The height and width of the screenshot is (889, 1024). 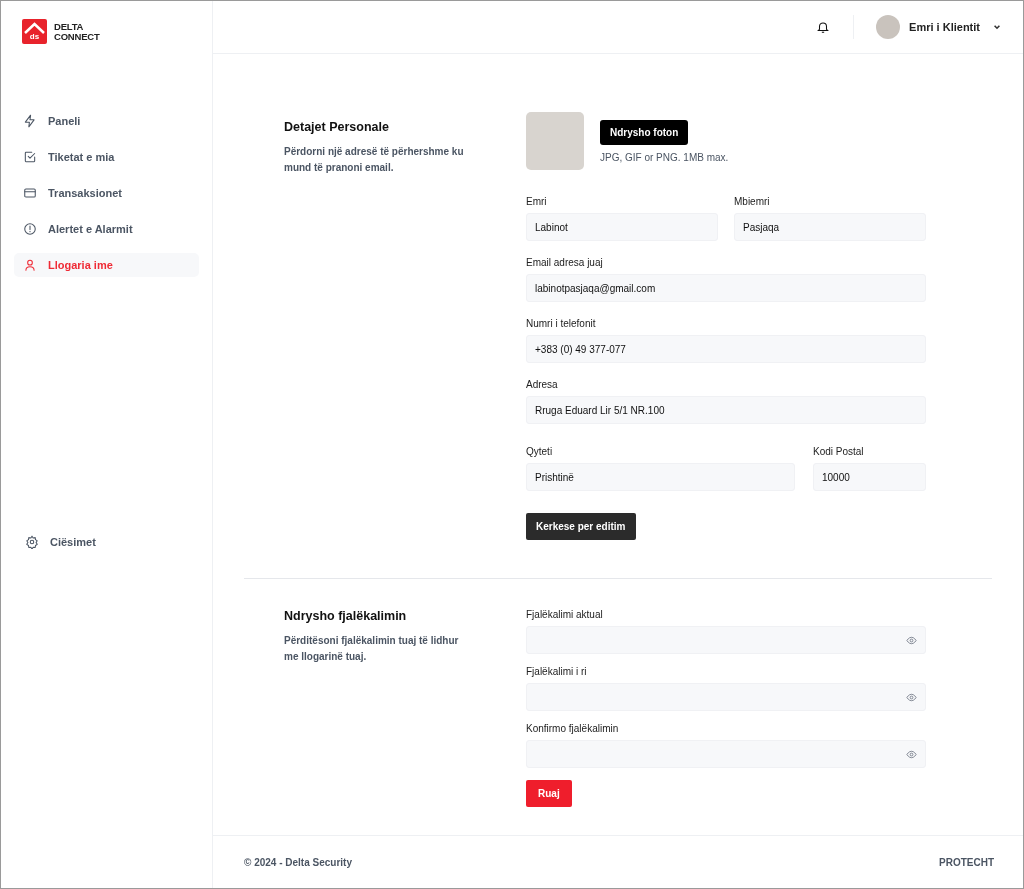 What do you see at coordinates (752, 201) in the screenshot?
I see `field-label: Mbiemri` at bounding box center [752, 201].